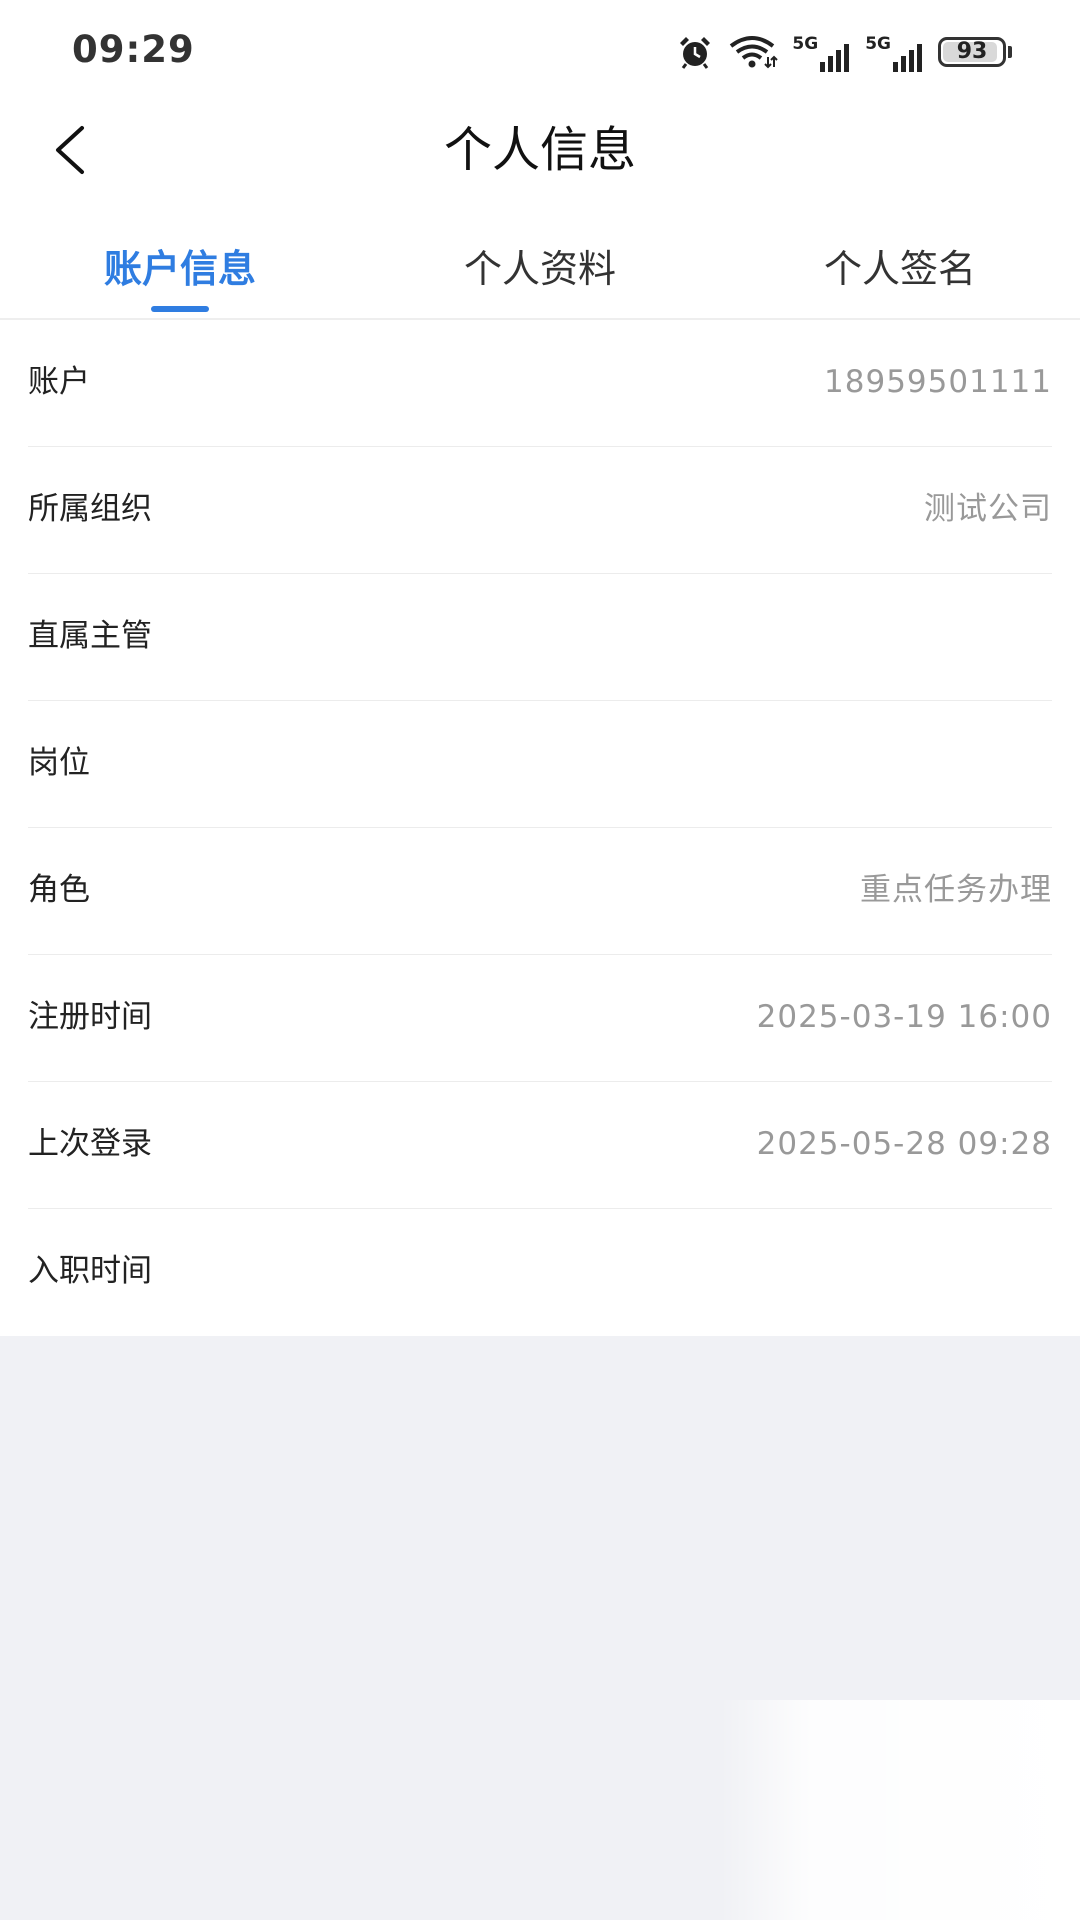  What do you see at coordinates (956, 890) in the screenshot?
I see `info-value: 重点任务办理` at bounding box center [956, 890].